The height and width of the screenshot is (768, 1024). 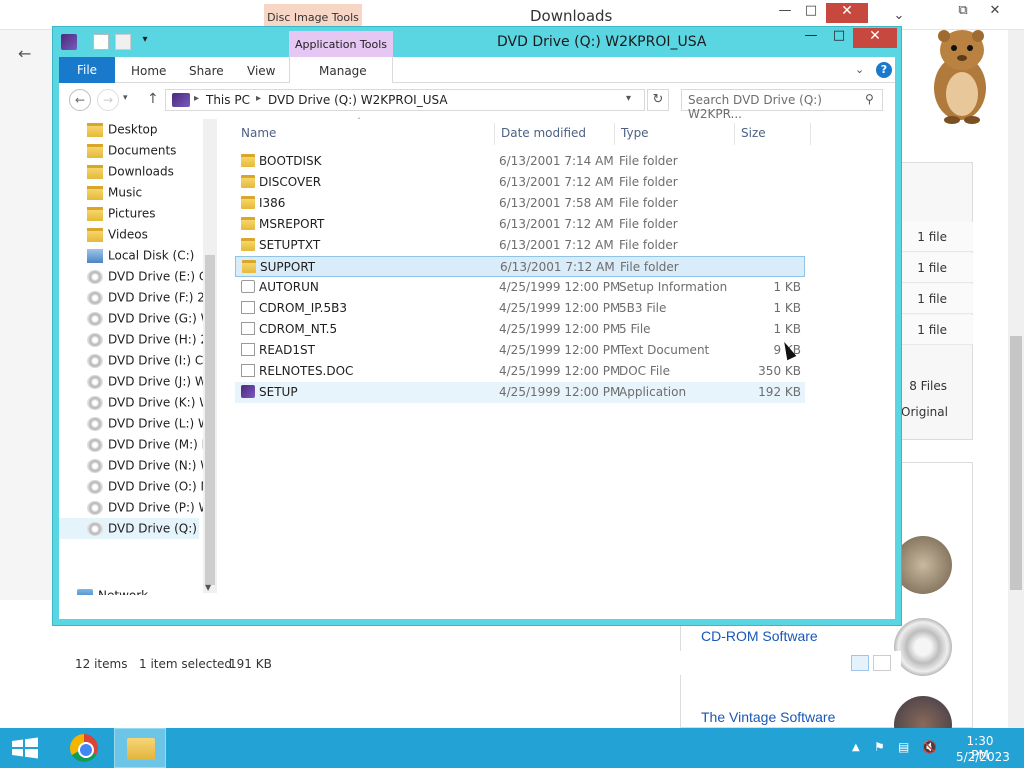 What do you see at coordinates (628, 98) in the screenshot?
I see `address-dropdown-icon: ▾` at bounding box center [628, 98].